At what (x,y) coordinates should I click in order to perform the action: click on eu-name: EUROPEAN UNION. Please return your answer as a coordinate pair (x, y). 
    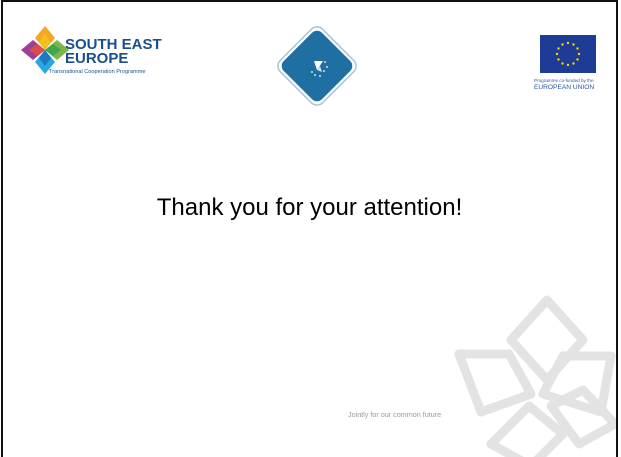
    Looking at the image, I should click on (564, 87).